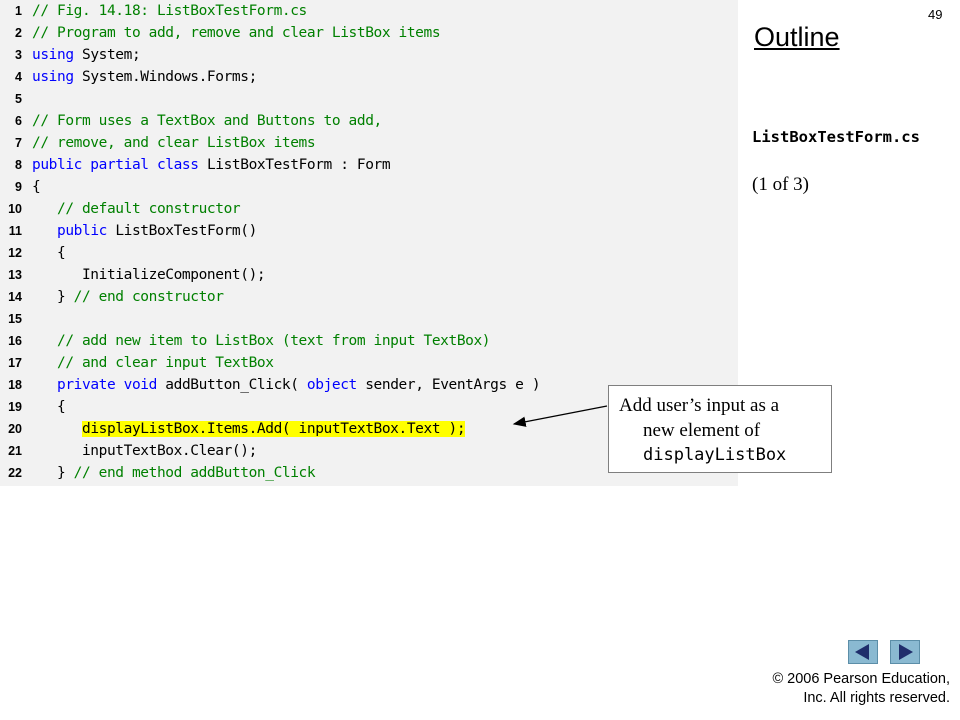 This screenshot has width=960, height=720. Describe the element at coordinates (876, 698) in the screenshot. I see `copyright-line-2: Inc. All rights reserved.` at that location.